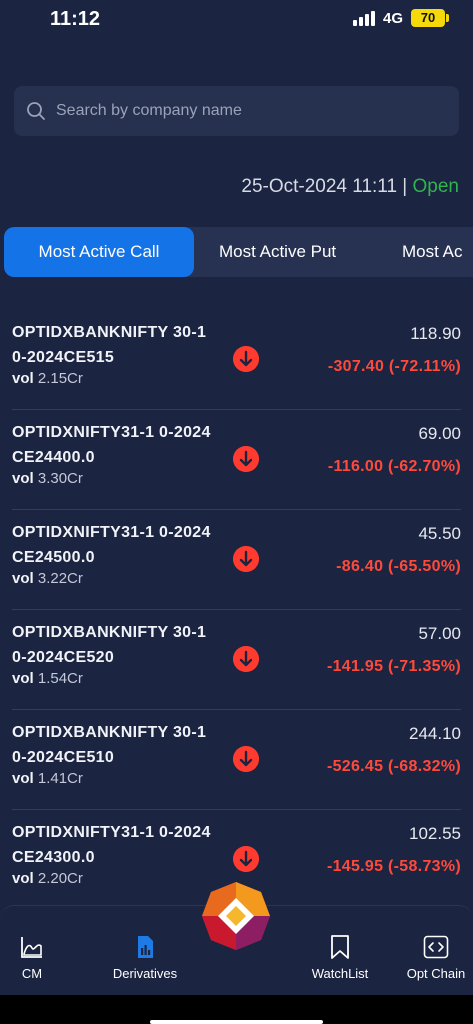 This screenshot has height=1024, width=473. What do you see at coordinates (236, 20) in the screenshot?
I see `status-bar: 11:12 4G 70` at bounding box center [236, 20].